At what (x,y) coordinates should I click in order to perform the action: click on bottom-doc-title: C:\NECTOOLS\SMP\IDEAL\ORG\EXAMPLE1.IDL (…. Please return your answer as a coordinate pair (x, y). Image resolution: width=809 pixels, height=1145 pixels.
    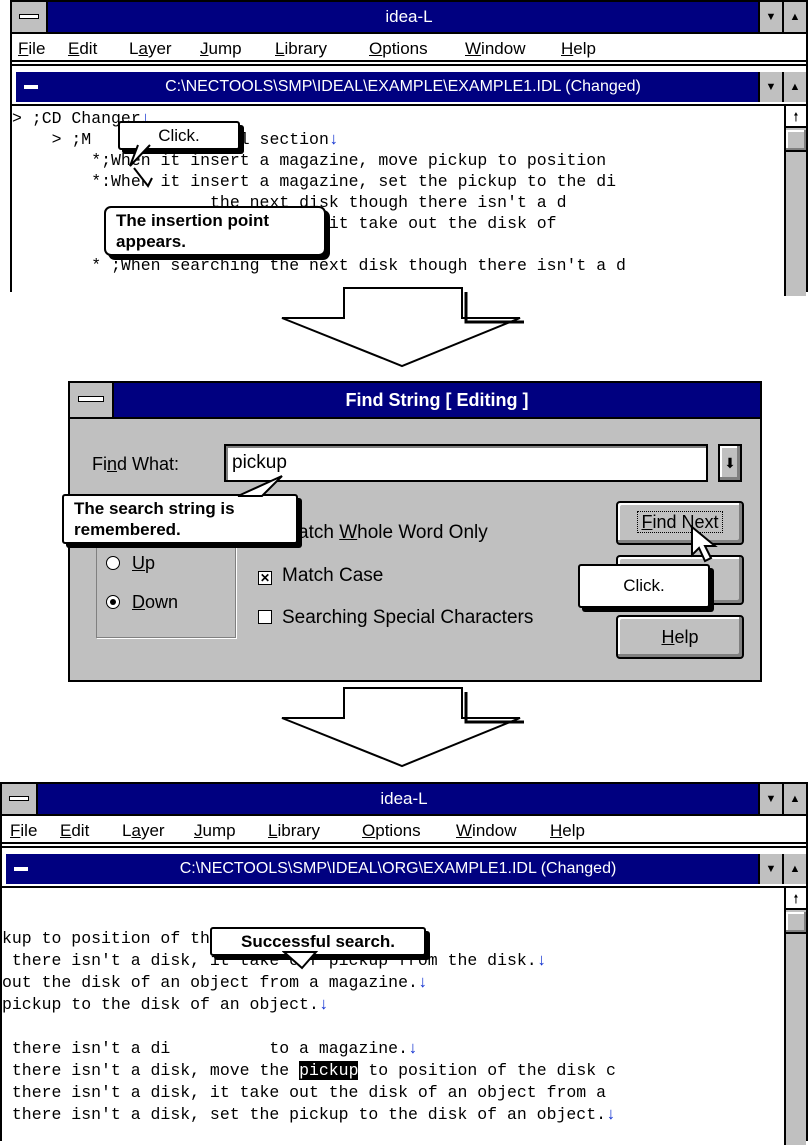
    Looking at the image, I should click on (398, 868).